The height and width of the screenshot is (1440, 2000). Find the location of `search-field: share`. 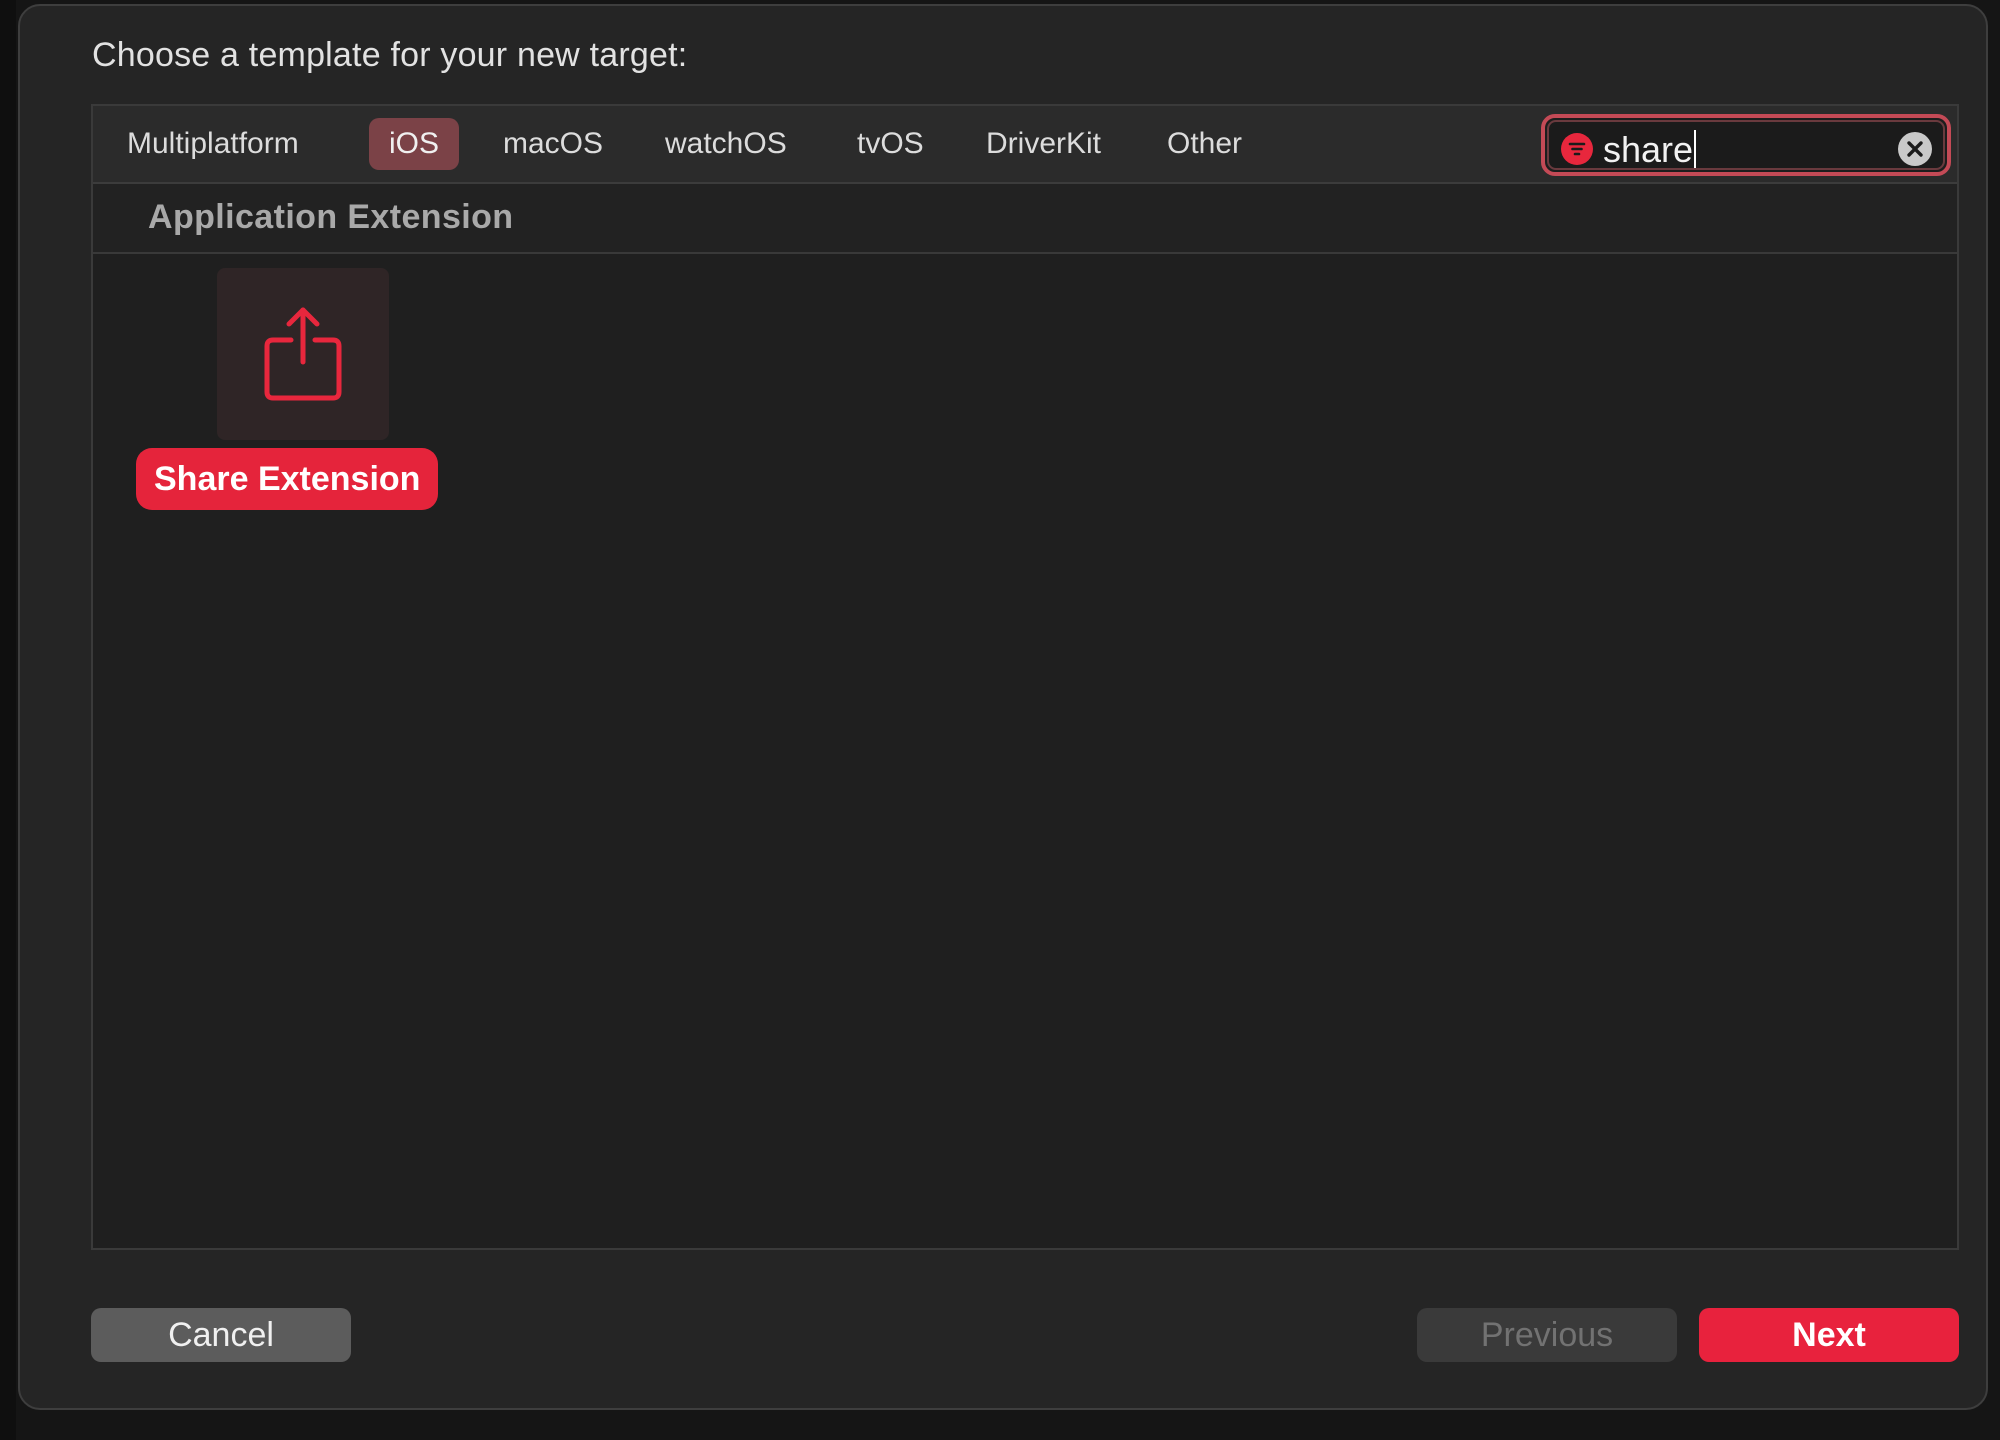

search-field: share is located at coordinates (1746, 145).